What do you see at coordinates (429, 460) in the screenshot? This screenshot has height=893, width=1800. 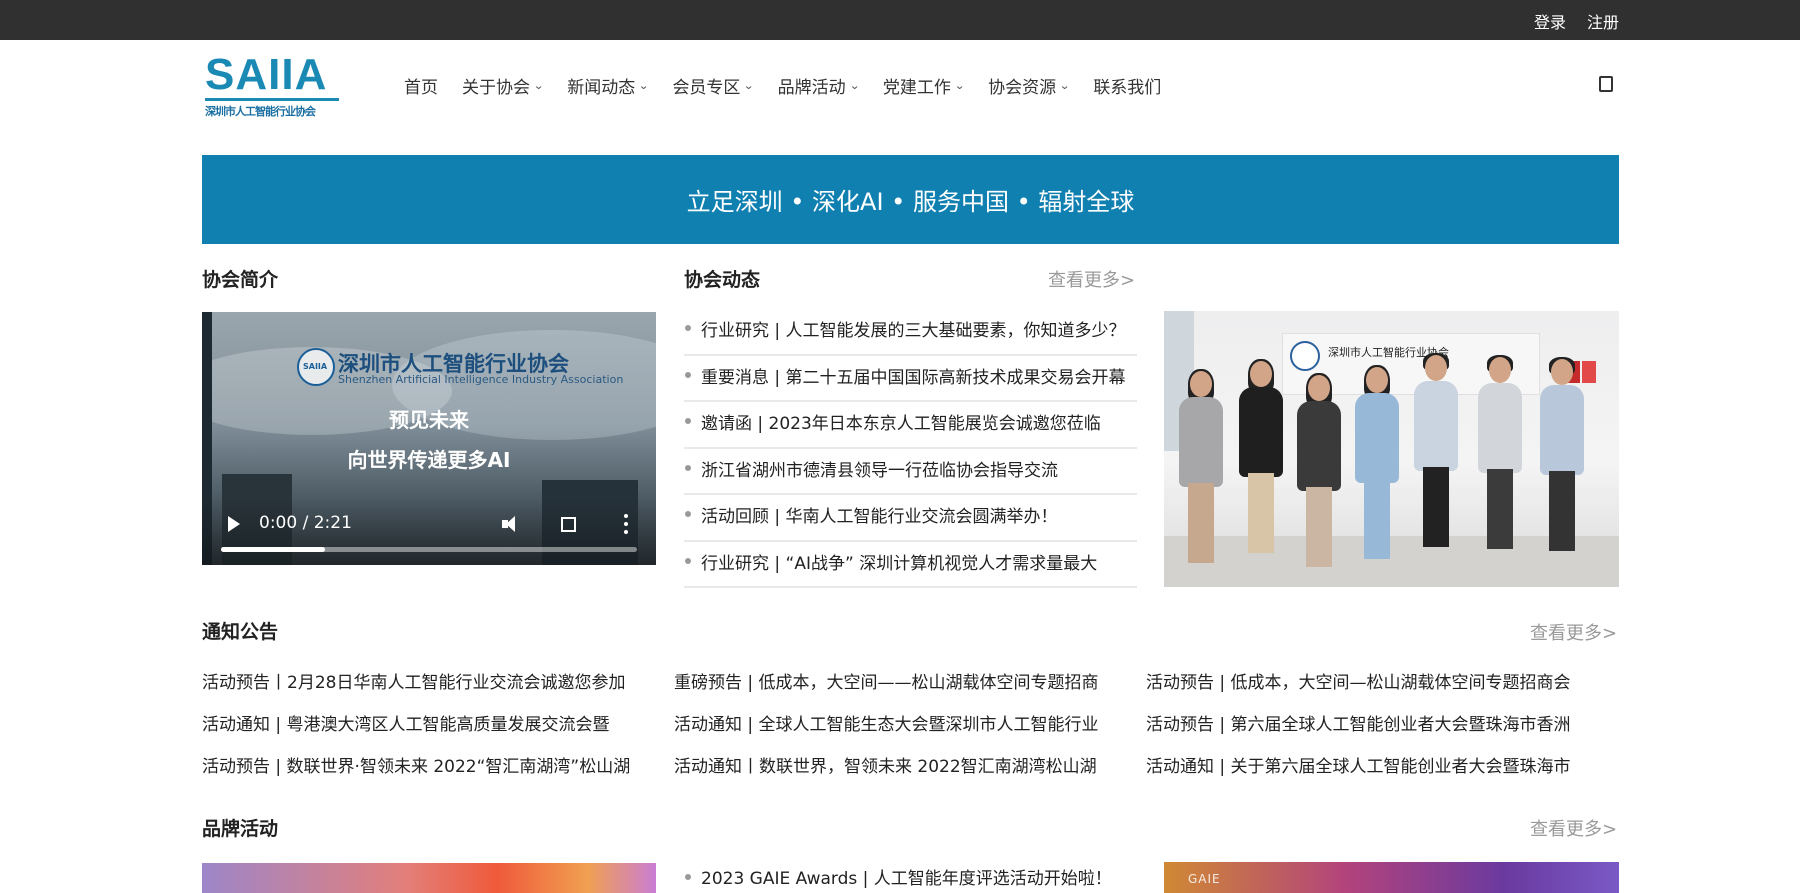 I see `video-caption-line2: 向世界传递更多AI` at bounding box center [429, 460].